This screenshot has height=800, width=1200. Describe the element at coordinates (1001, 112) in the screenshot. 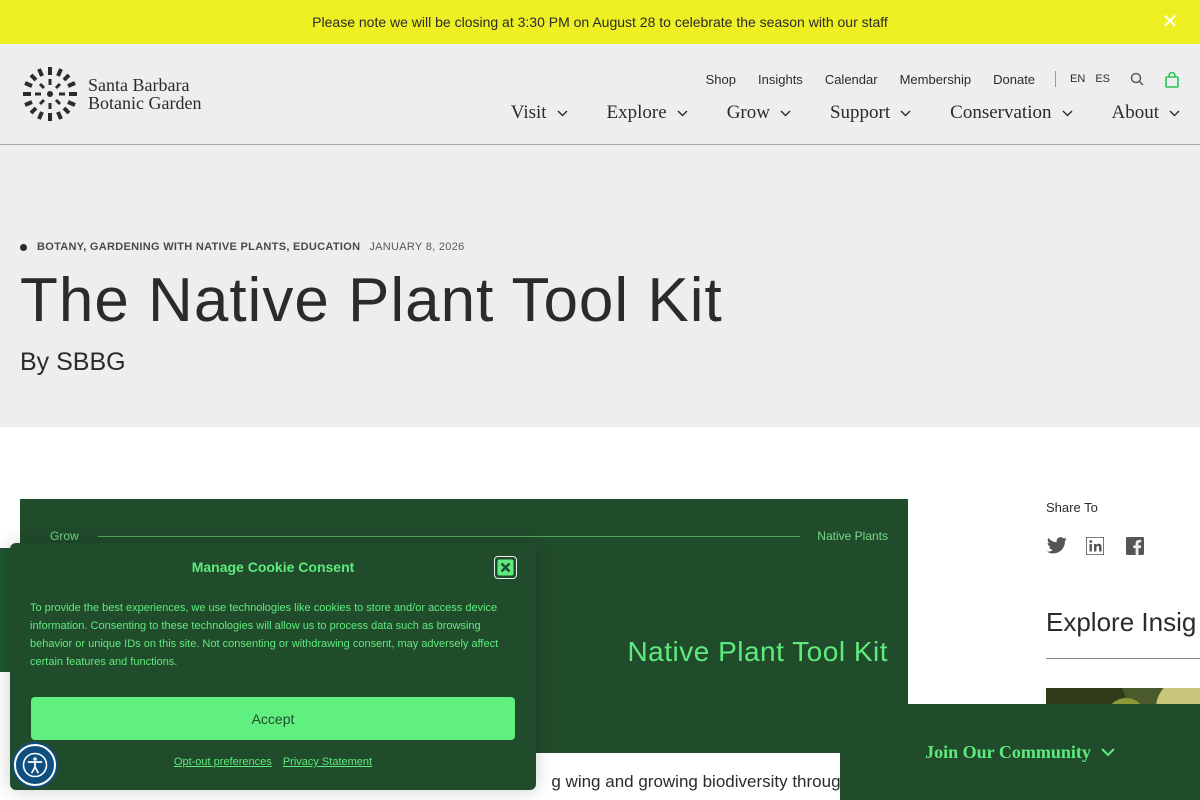

I see `nav-item-label: Conservation` at that location.